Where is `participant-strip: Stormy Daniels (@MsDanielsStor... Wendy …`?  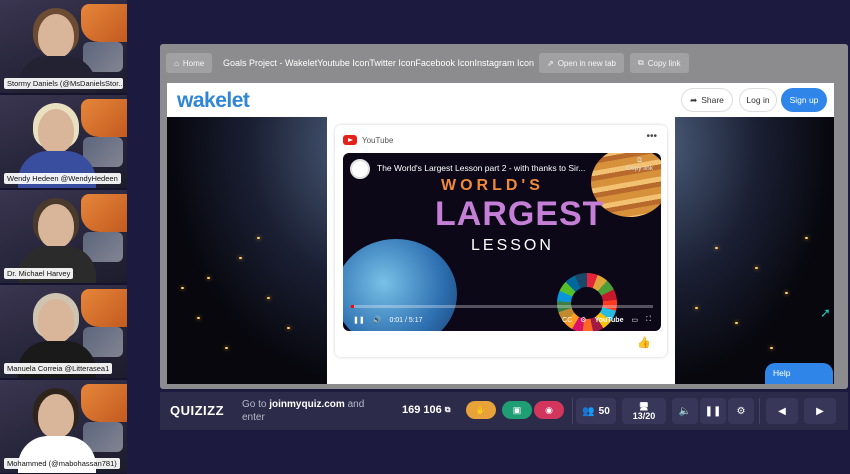
participant-strip: Stormy Daniels (@MsDanielsStor... Wendy … is located at coordinates (63, 237).